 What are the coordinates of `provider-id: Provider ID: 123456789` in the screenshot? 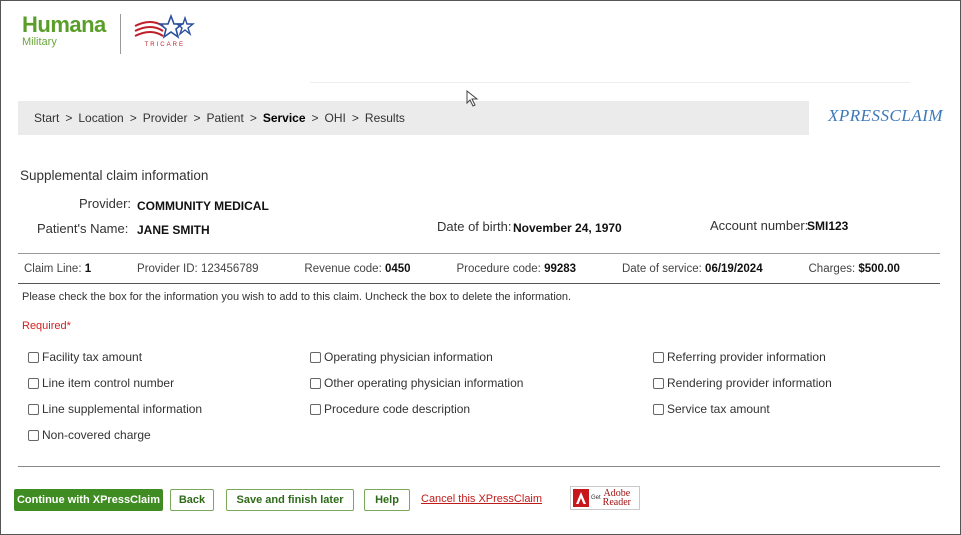 It's located at (198, 269).